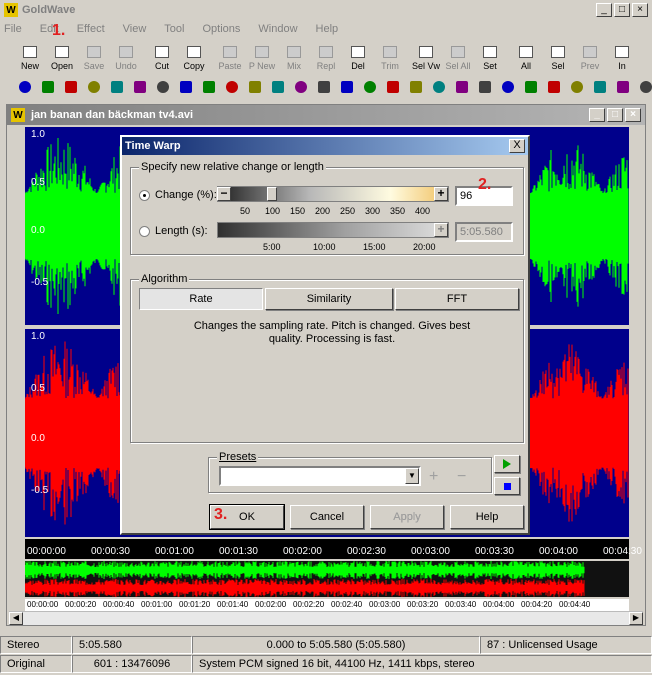  I want to click on cut-icon, so click(162, 52).